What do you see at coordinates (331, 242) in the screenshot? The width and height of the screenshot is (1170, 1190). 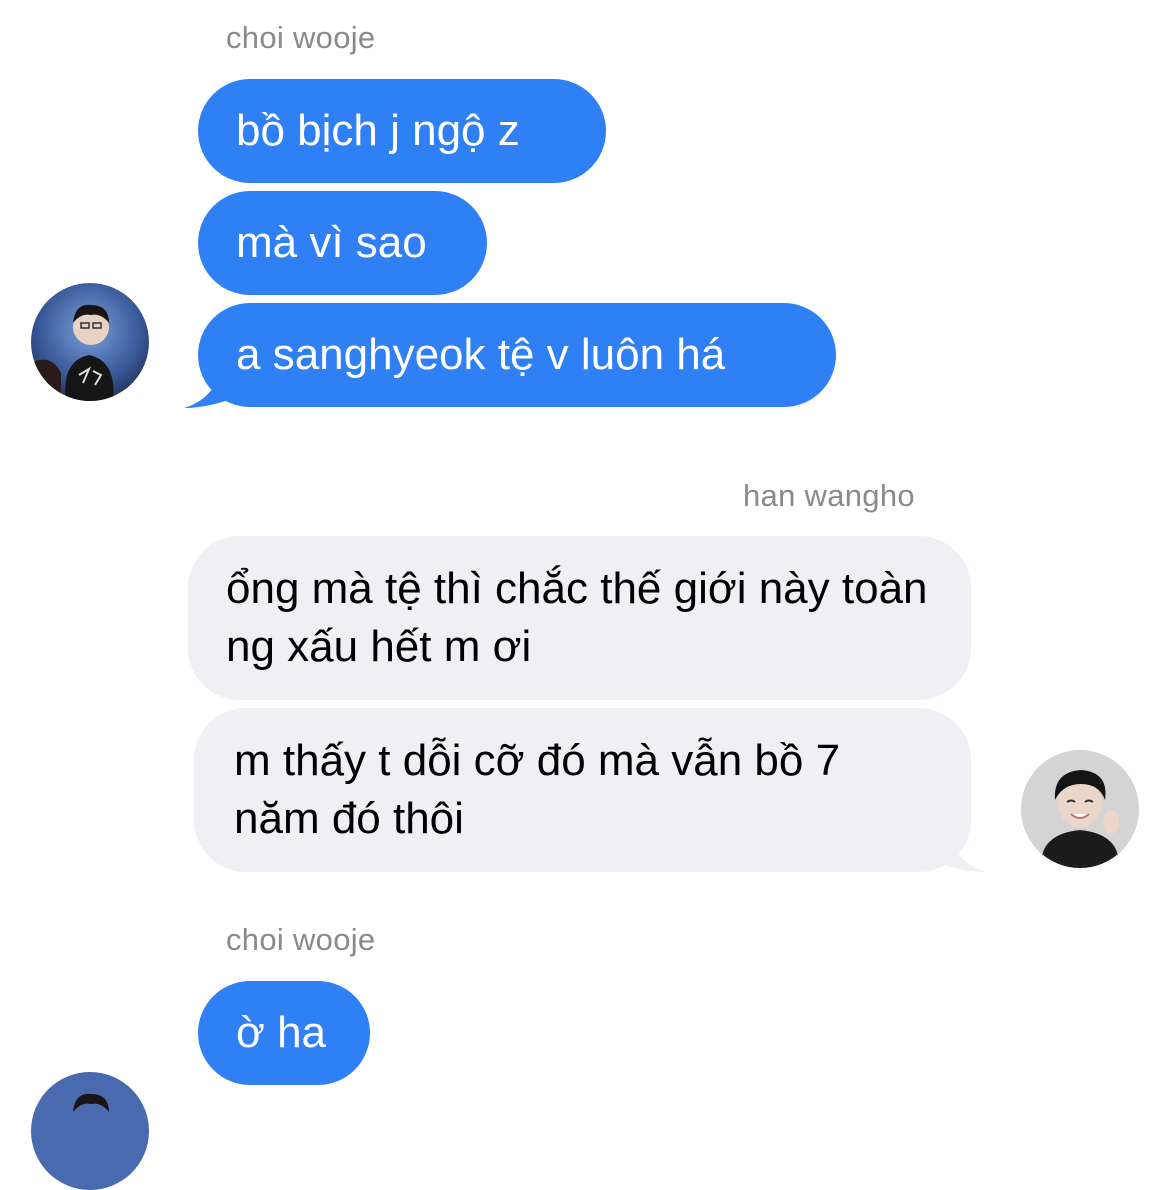 I see `message-text: mà vì sao` at bounding box center [331, 242].